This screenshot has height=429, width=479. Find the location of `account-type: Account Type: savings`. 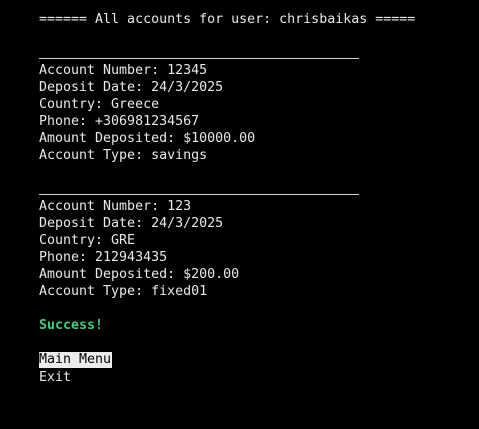

account-type: Account Type: savings is located at coordinates (123, 155).